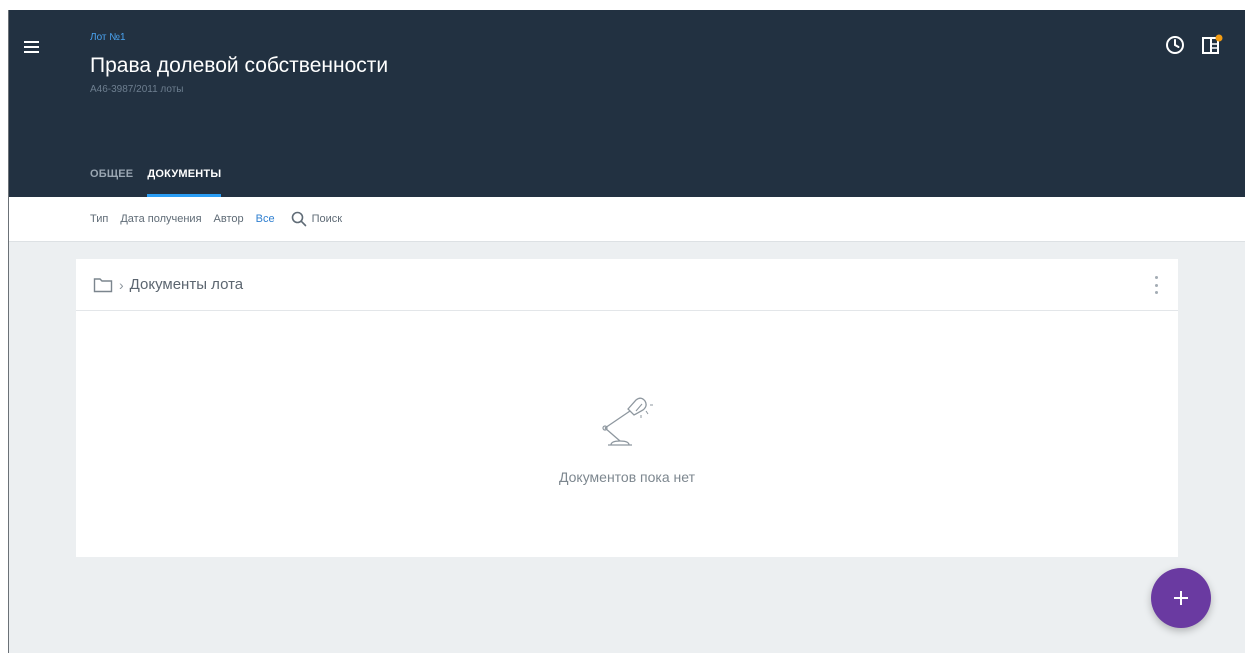  Describe the element at coordinates (160, 219) in the screenshot. I see `filter-date: Дата получения` at that location.